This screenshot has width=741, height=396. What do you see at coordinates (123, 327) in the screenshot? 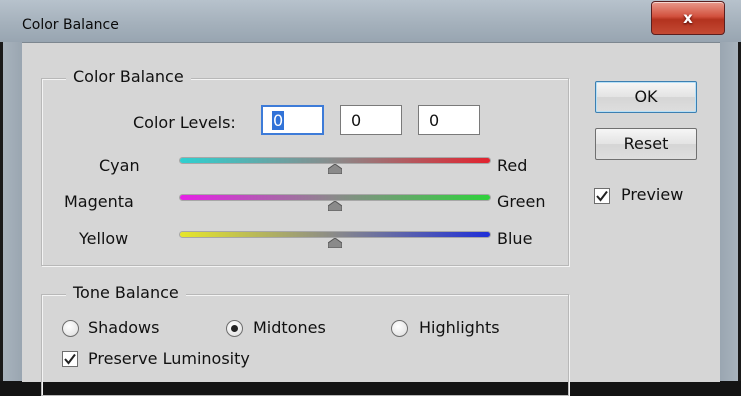
I see `radio-shadows-label: Shadows` at bounding box center [123, 327].